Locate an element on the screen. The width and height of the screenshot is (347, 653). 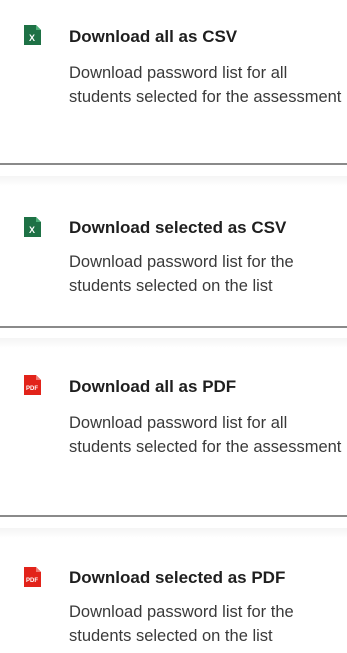
option-title: Download all as PDF is located at coordinates (153, 386).